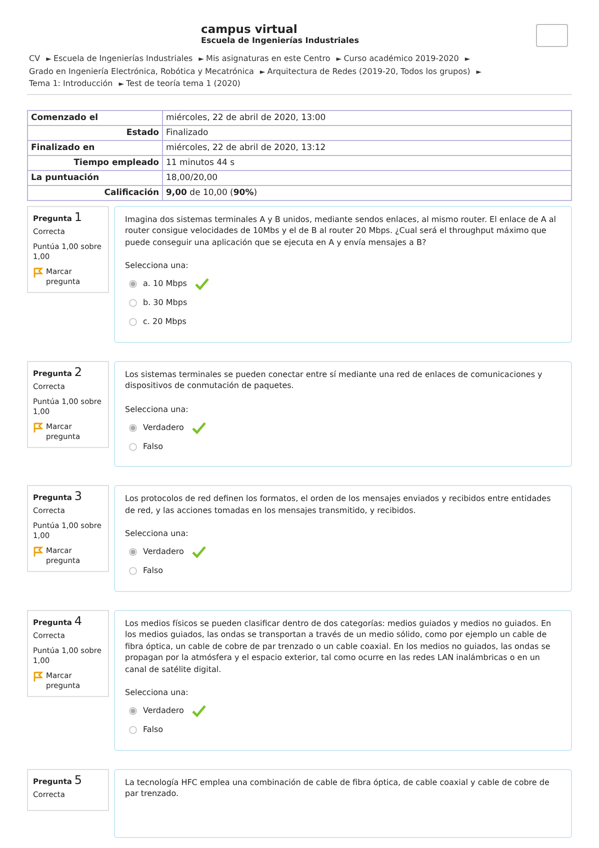 The image size is (599, 848). Describe the element at coordinates (280, 40) in the screenshot. I see `site-subtitle: Escuela de Ingenierías Industriales` at that location.